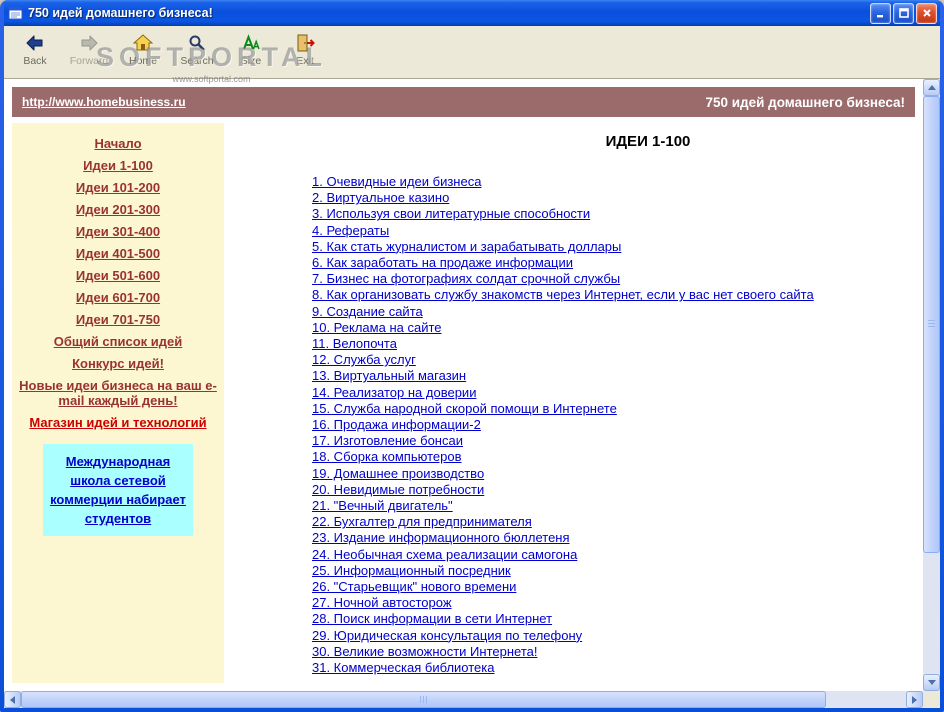  Describe the element at coordinates (197, 43) in the screenshot. I see `search-icon` at that location.